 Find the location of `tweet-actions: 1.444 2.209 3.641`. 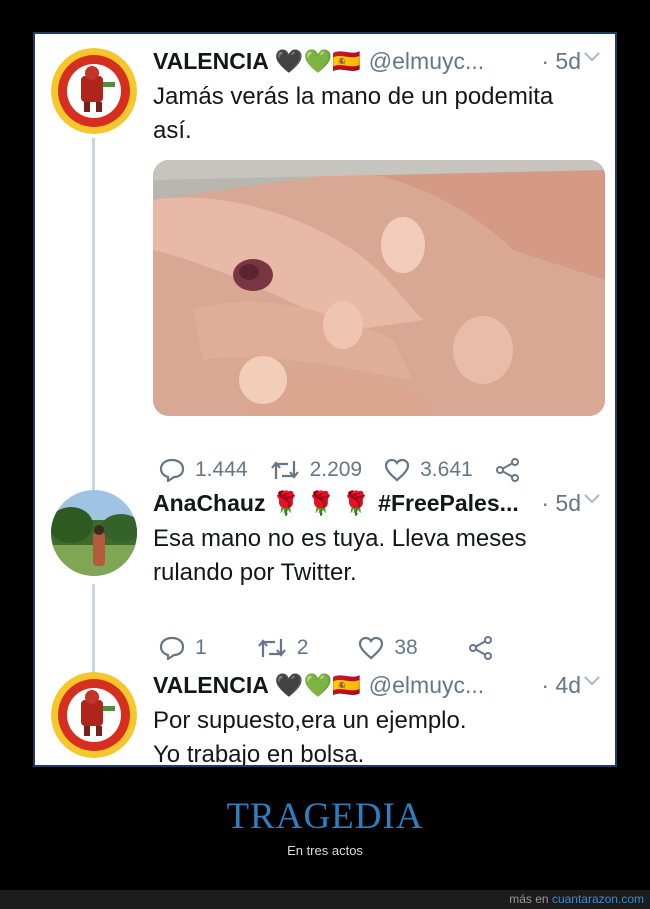

tweet-actions: 1.444 2.209 3.641 is located at coordinates (356, 470).